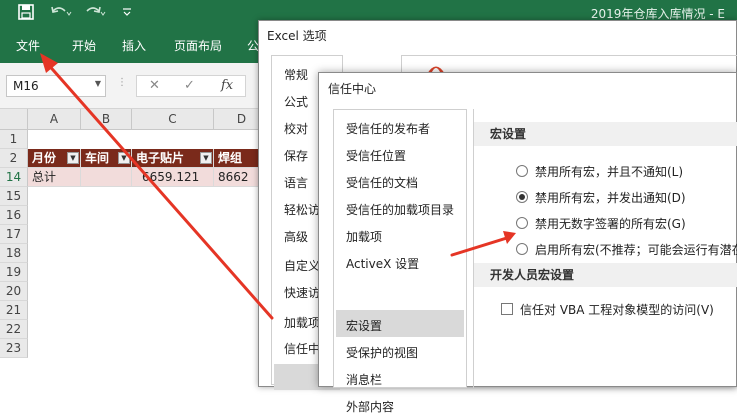 The image size is (737, 415). I want to click on name-box: M16 ▼, so click(56, 86).